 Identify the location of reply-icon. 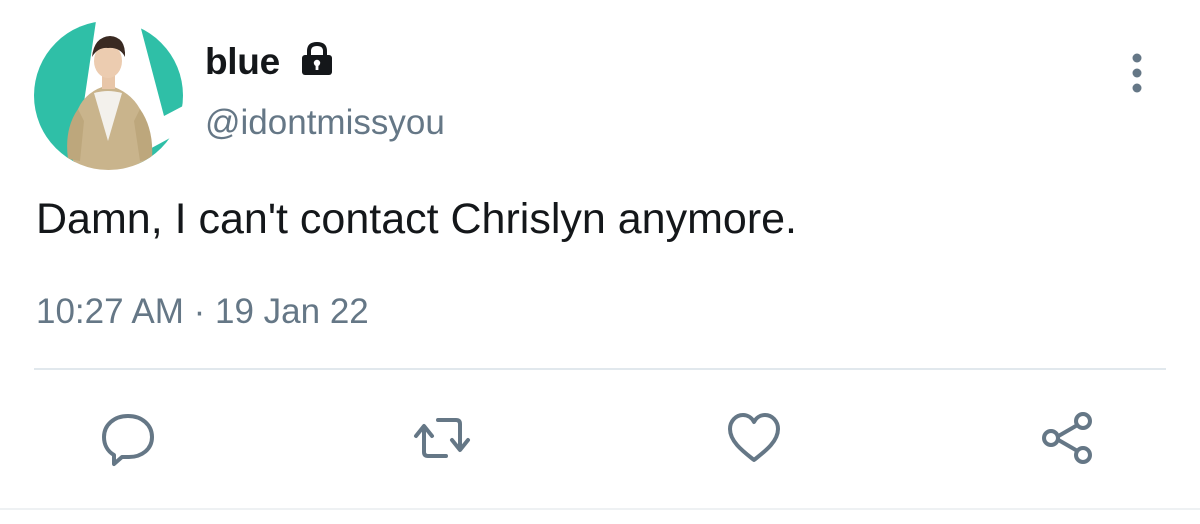
(128, 438).